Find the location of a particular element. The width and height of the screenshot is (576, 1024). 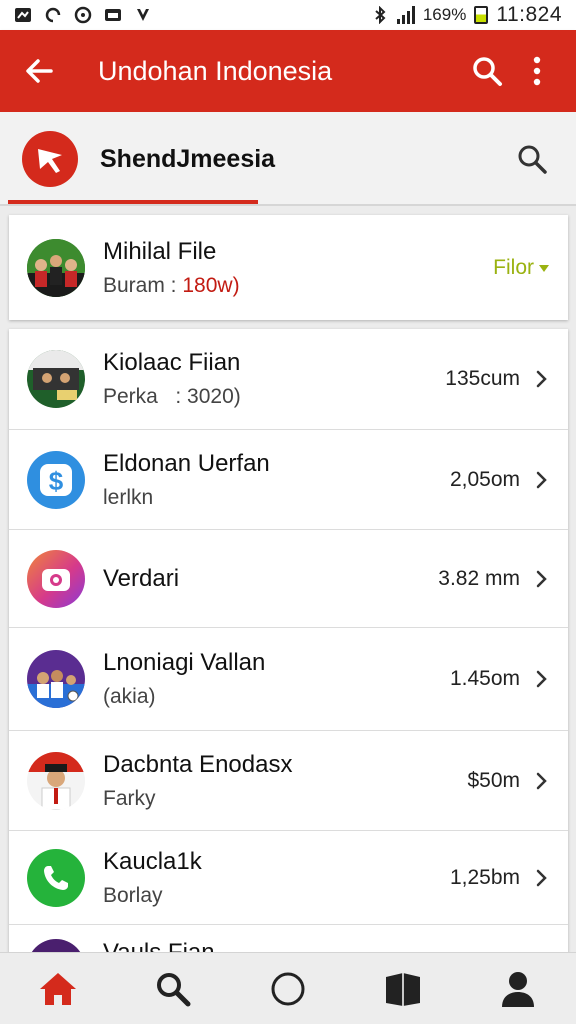

avatar: $ is located at coordinates (56, 479).